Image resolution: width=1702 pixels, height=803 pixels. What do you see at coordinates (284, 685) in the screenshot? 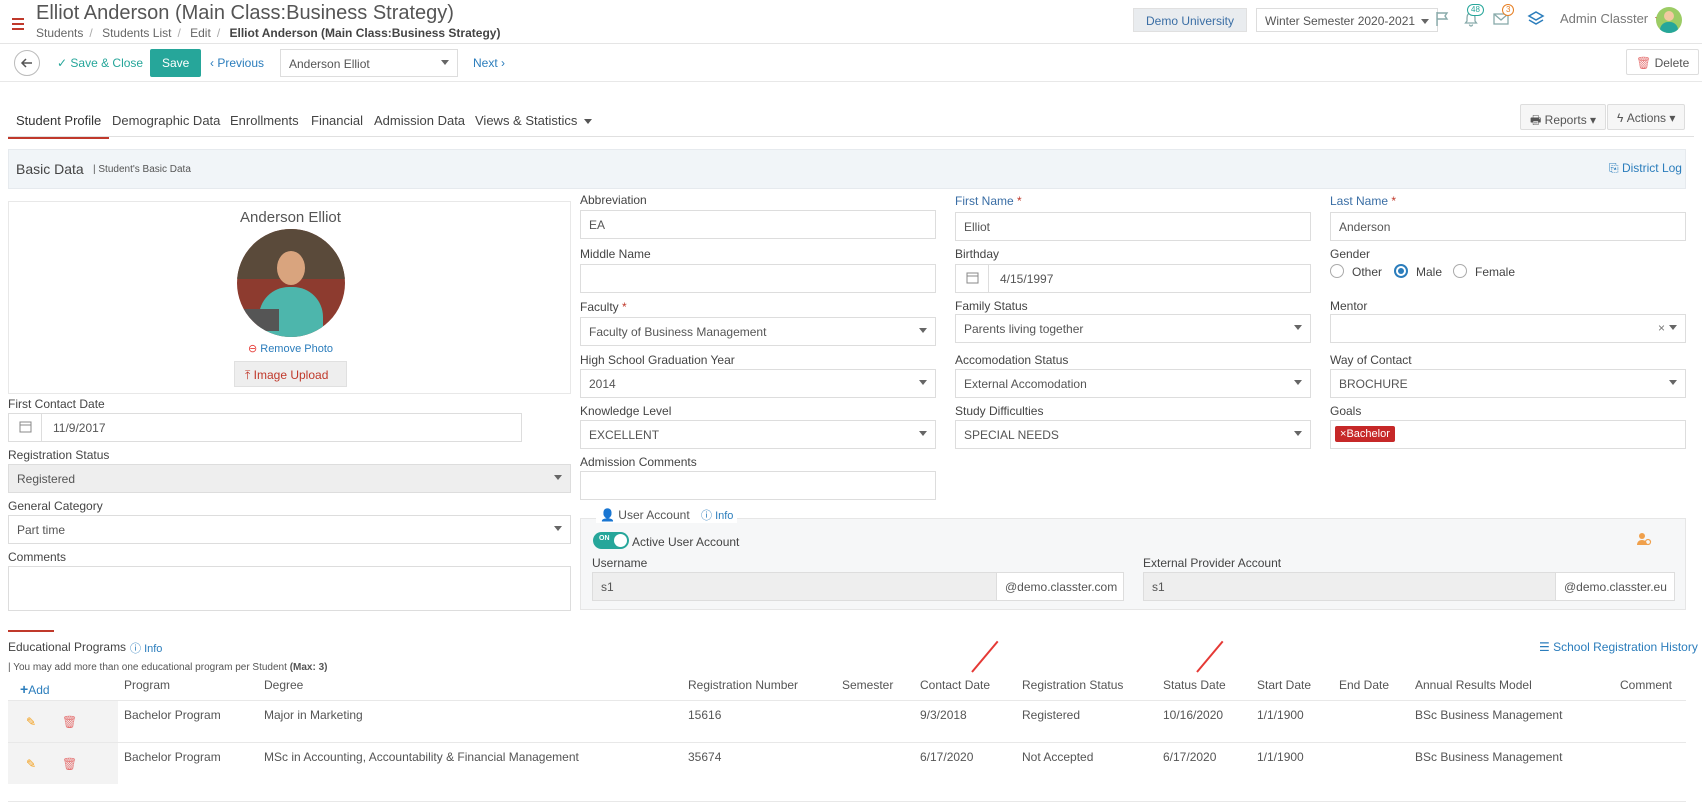
I see `col-degree: Degree` at bounding box center [284, 685].